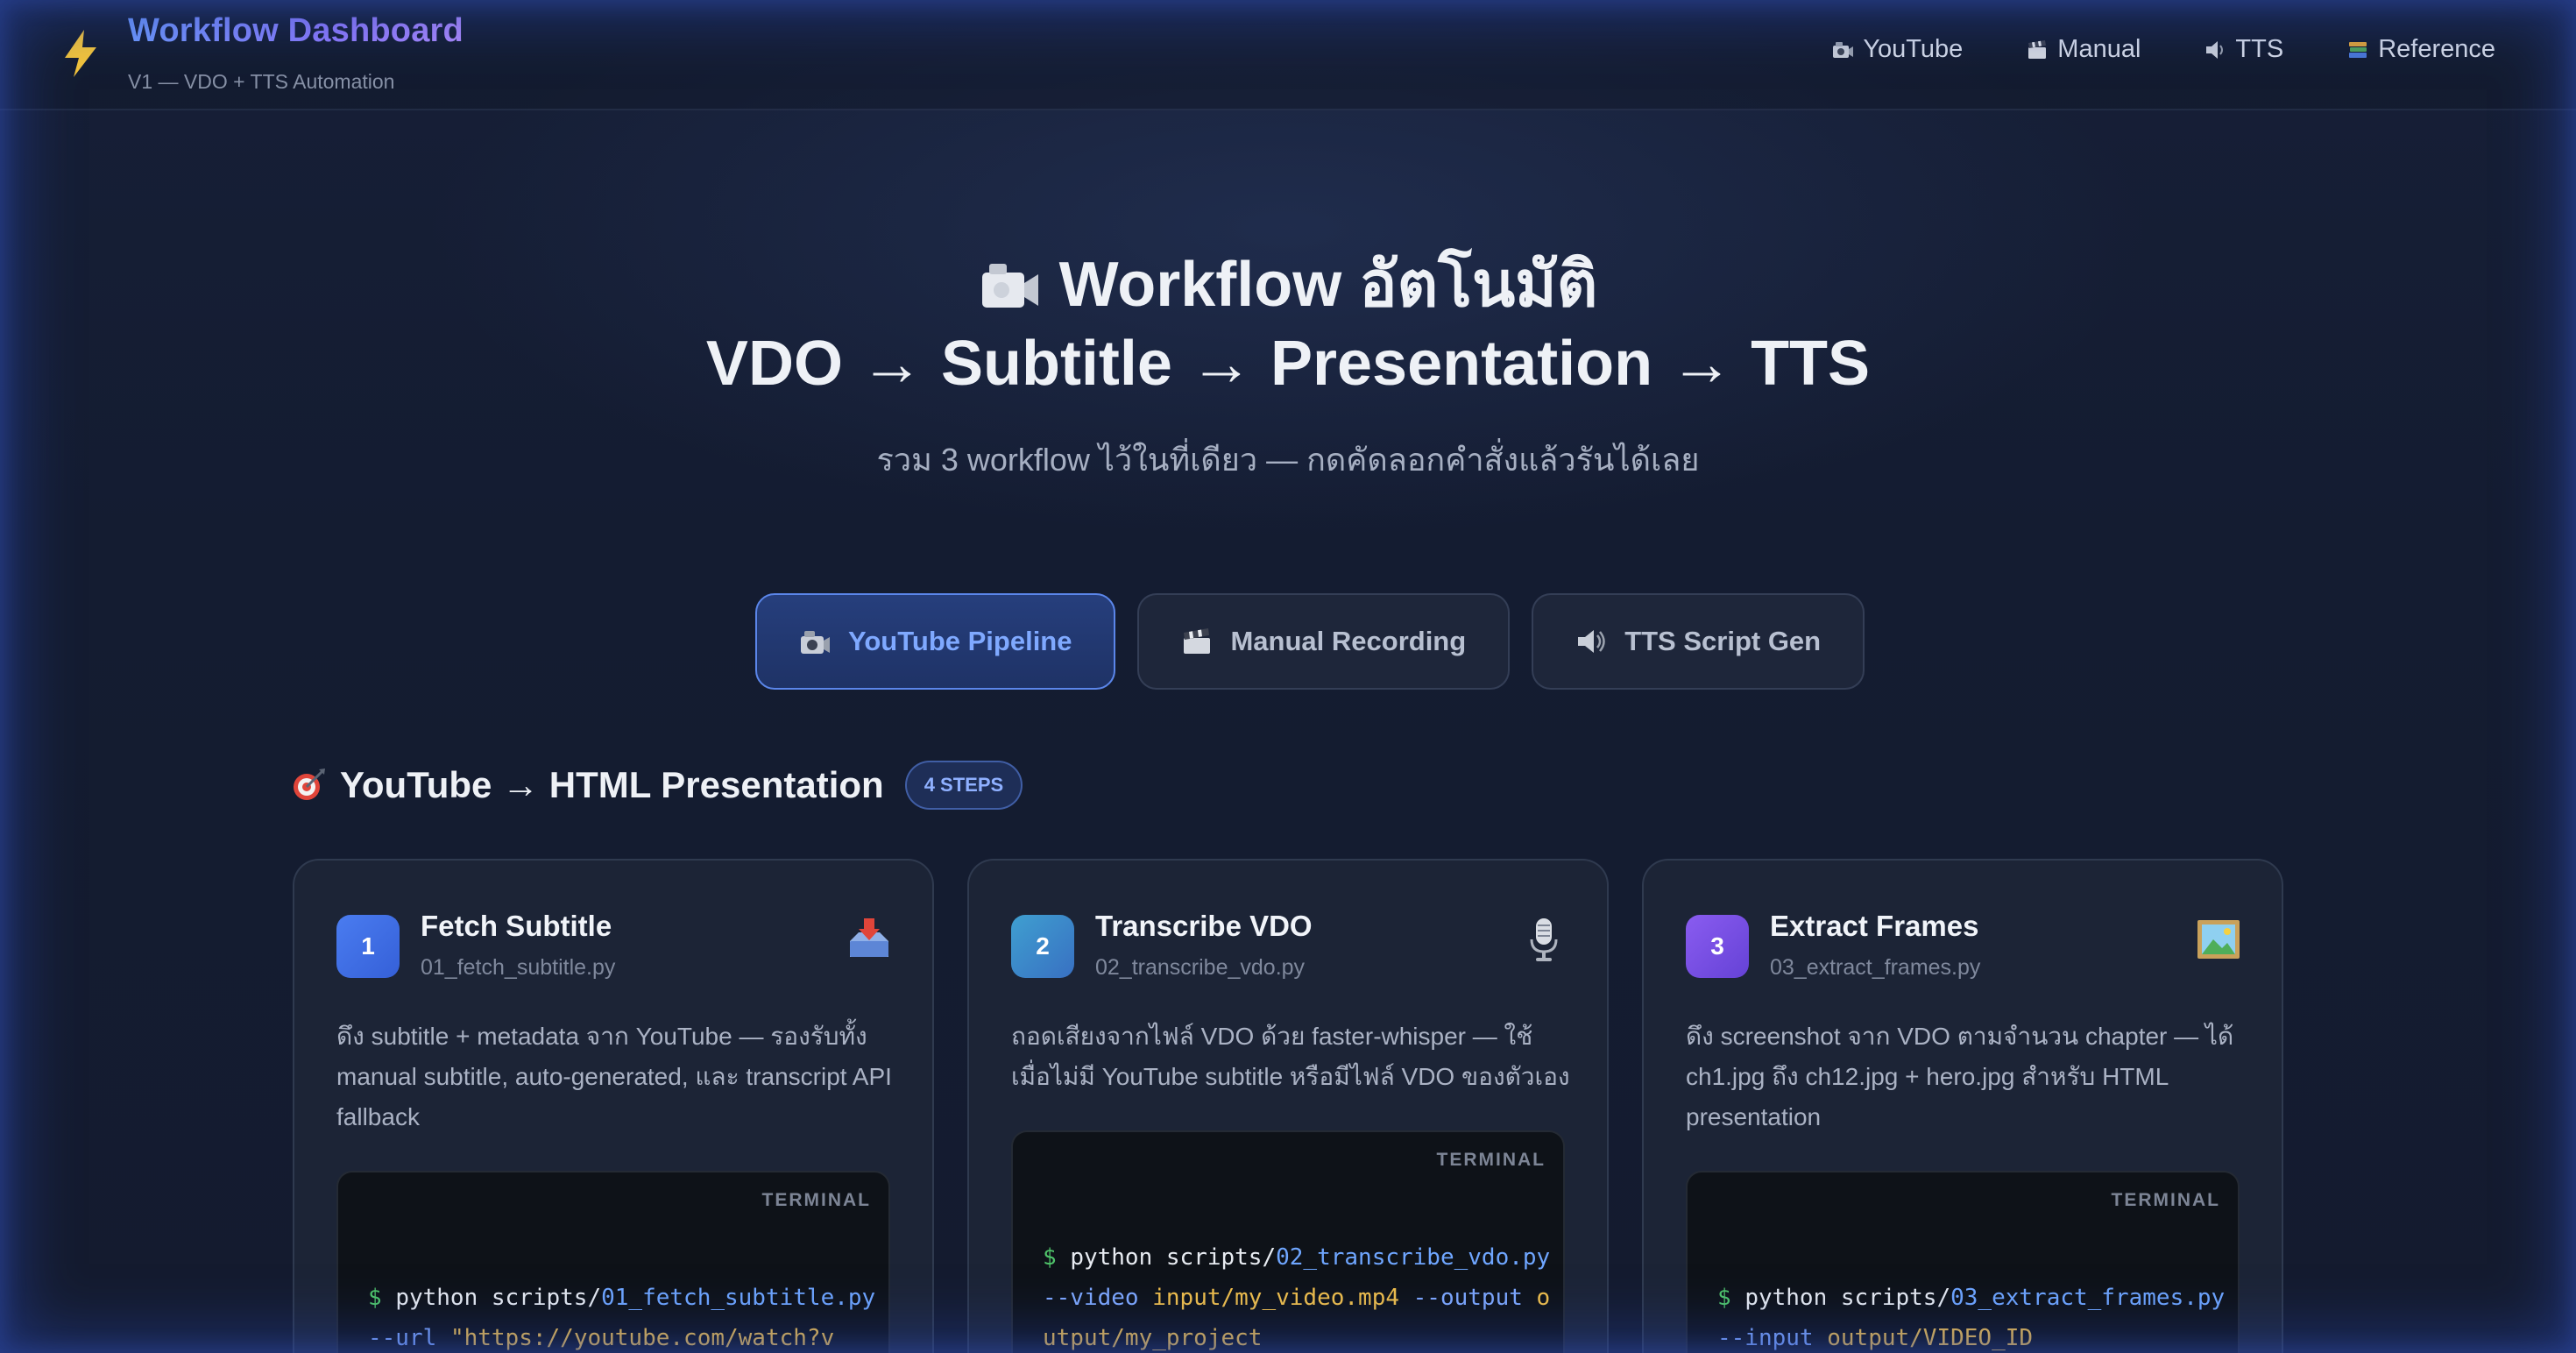  What do you see at coordinates (309, 784) in the screenshot?
I see `target-icon` at bounding box center [309, 784].